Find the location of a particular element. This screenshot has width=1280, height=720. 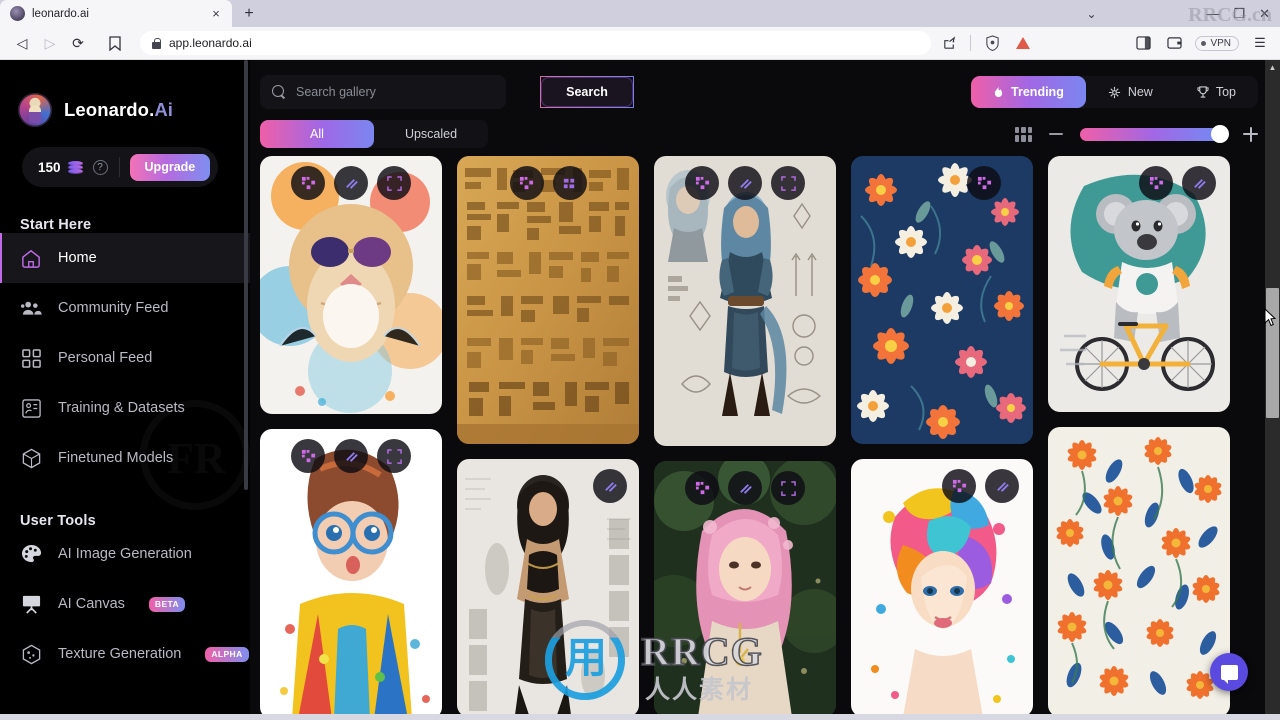

brave-leo-icon is located at coordinates (1023, 43).